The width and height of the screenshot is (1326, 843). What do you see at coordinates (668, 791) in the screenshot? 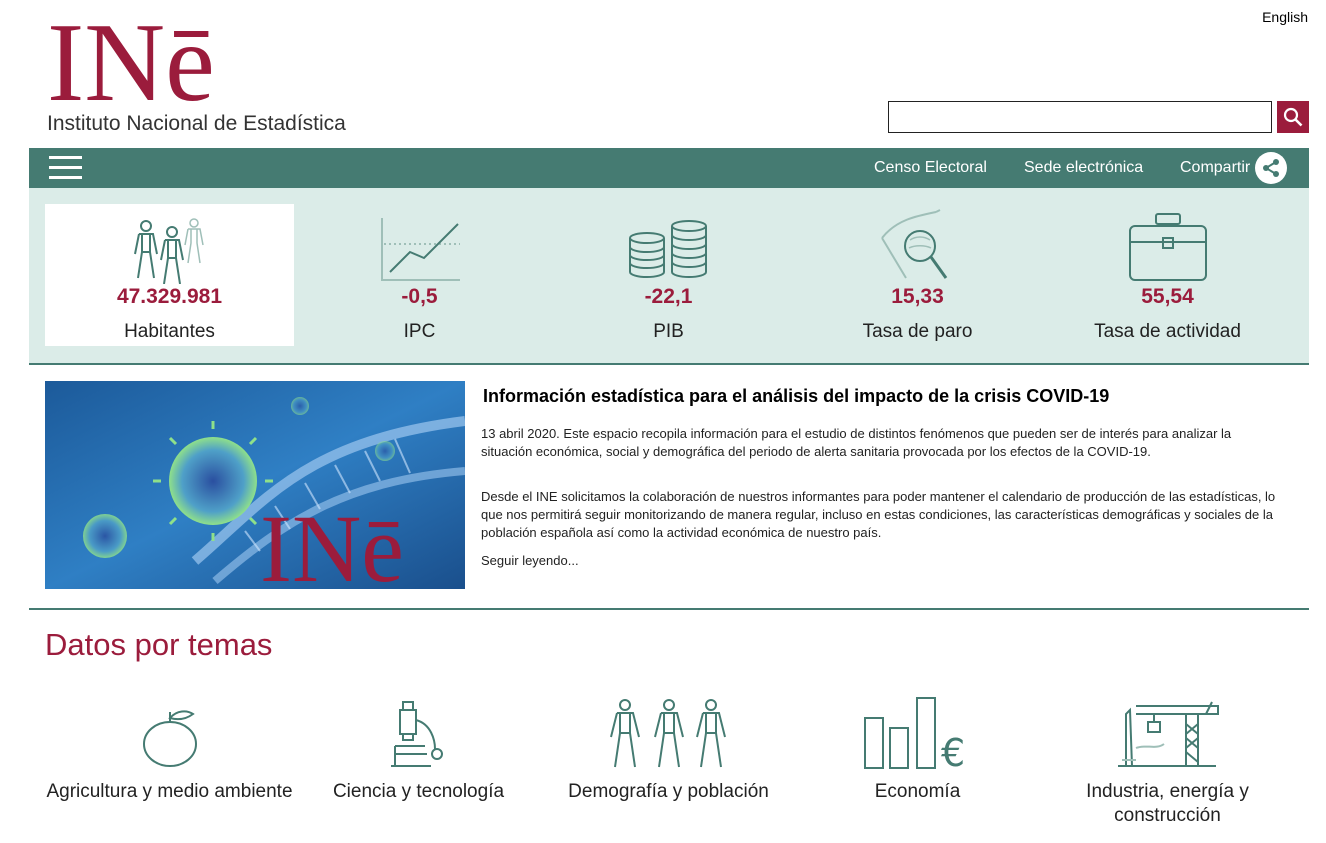
I see `theme-label: Demografía y población` at bounding box center [668, 791].